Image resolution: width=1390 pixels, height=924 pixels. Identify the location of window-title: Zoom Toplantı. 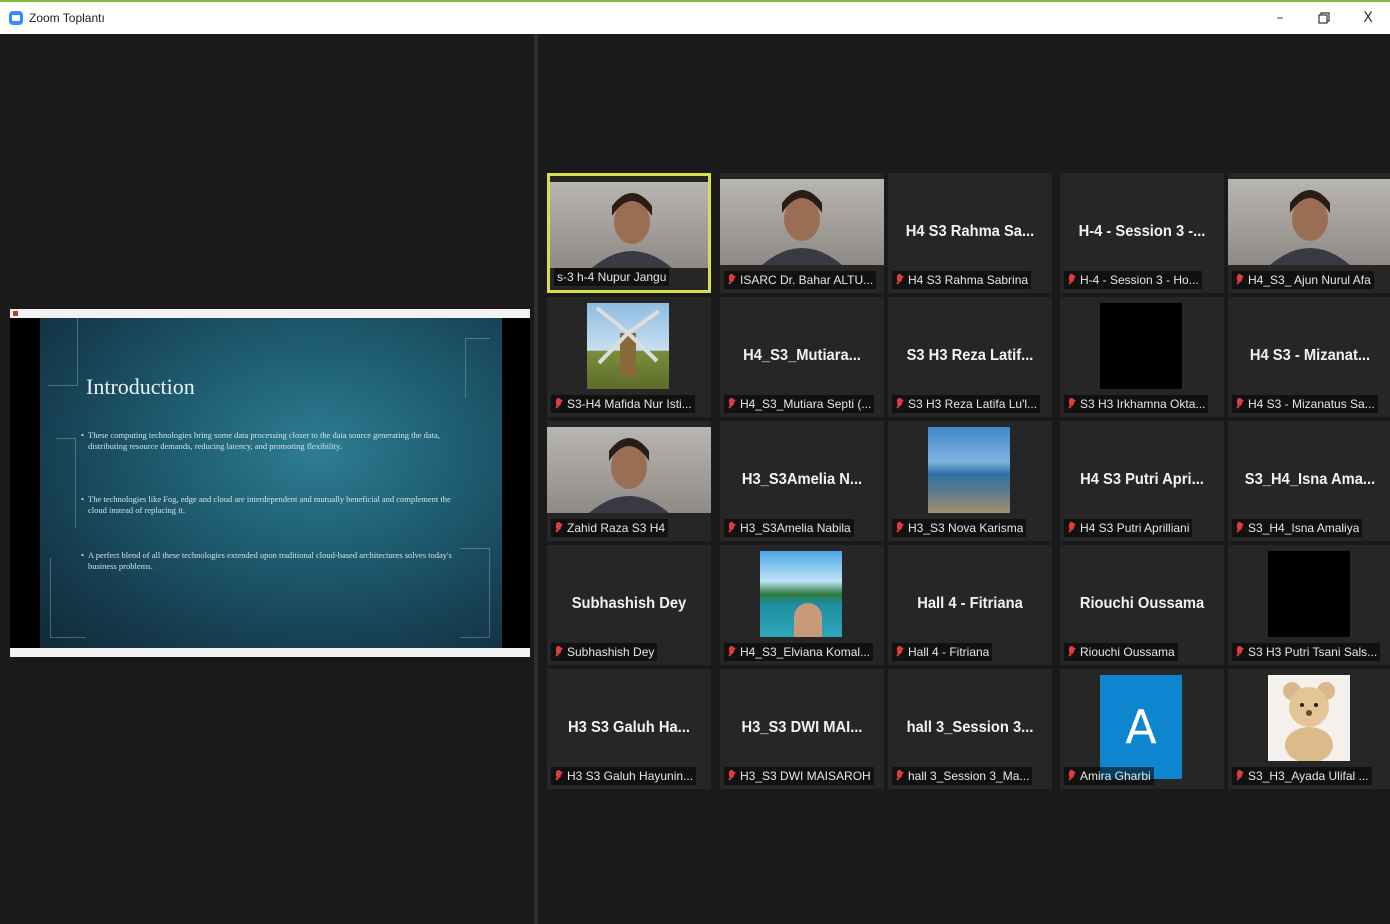
(67, 18).